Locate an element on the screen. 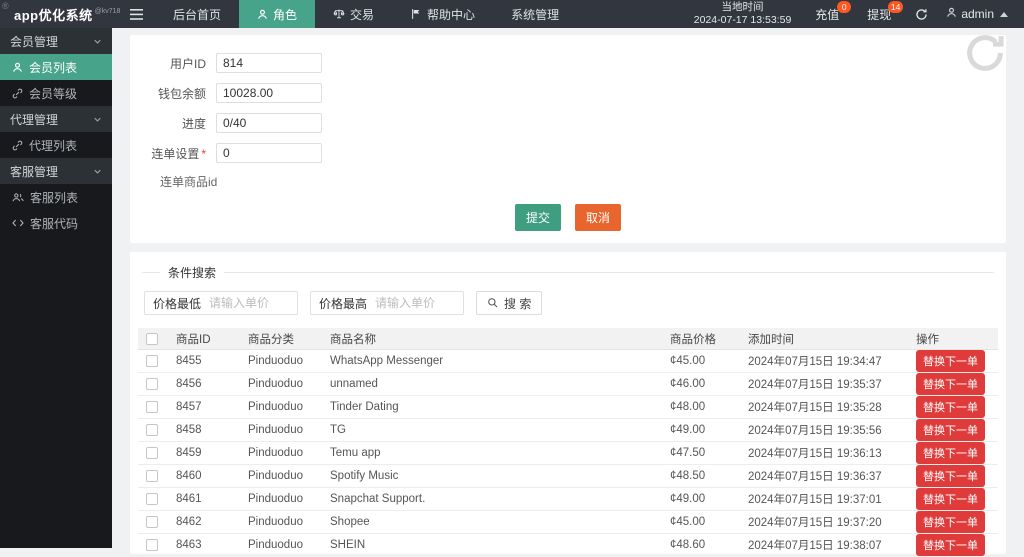 This screenshot has height=557, width=1024. sidebar-group-support-mgmt: 客服管理 is located at coordinates (56, 171).